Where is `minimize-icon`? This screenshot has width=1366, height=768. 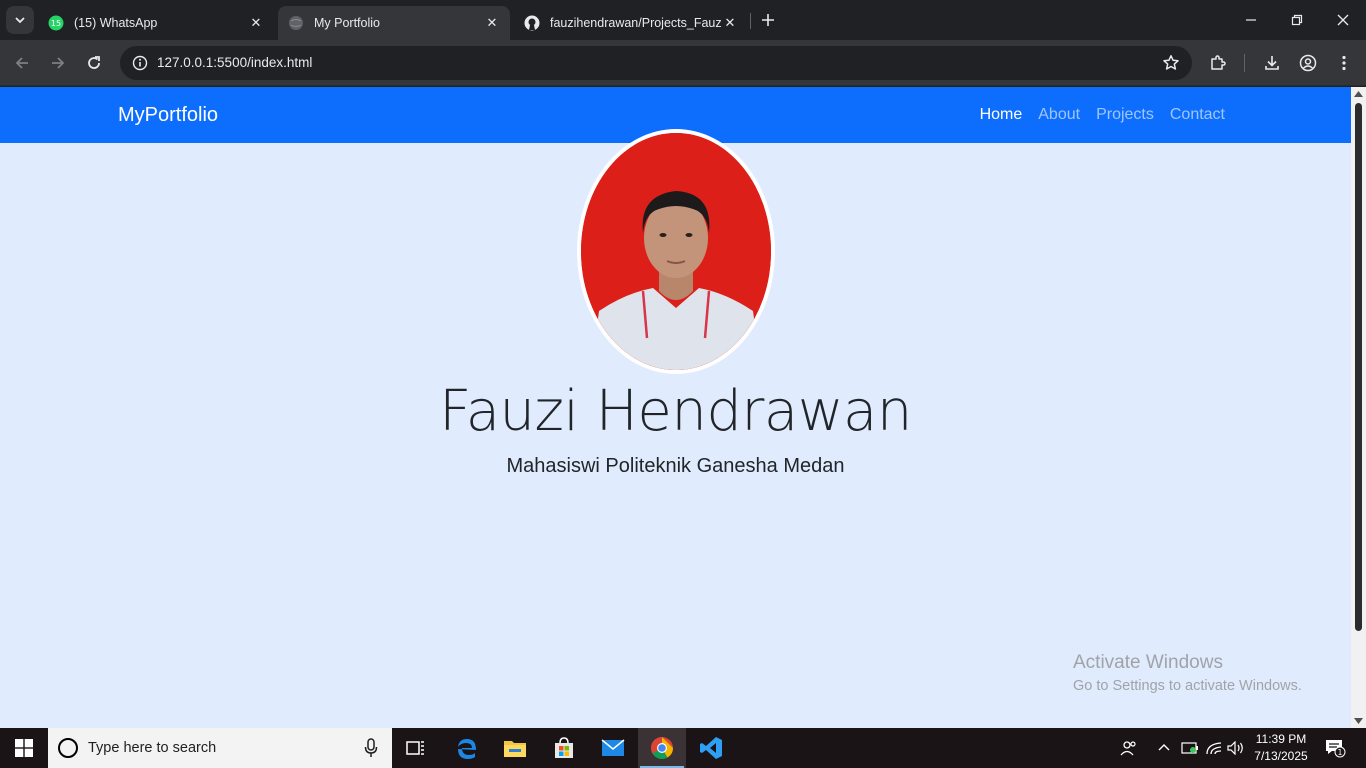
minimize-icon is located at coordinates (1251, 20).